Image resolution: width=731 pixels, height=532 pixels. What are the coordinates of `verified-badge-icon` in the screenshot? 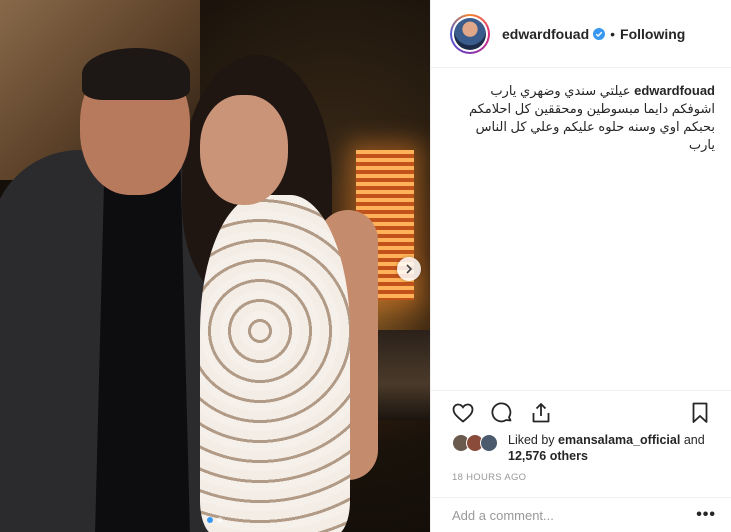 It's located at (599, 33).